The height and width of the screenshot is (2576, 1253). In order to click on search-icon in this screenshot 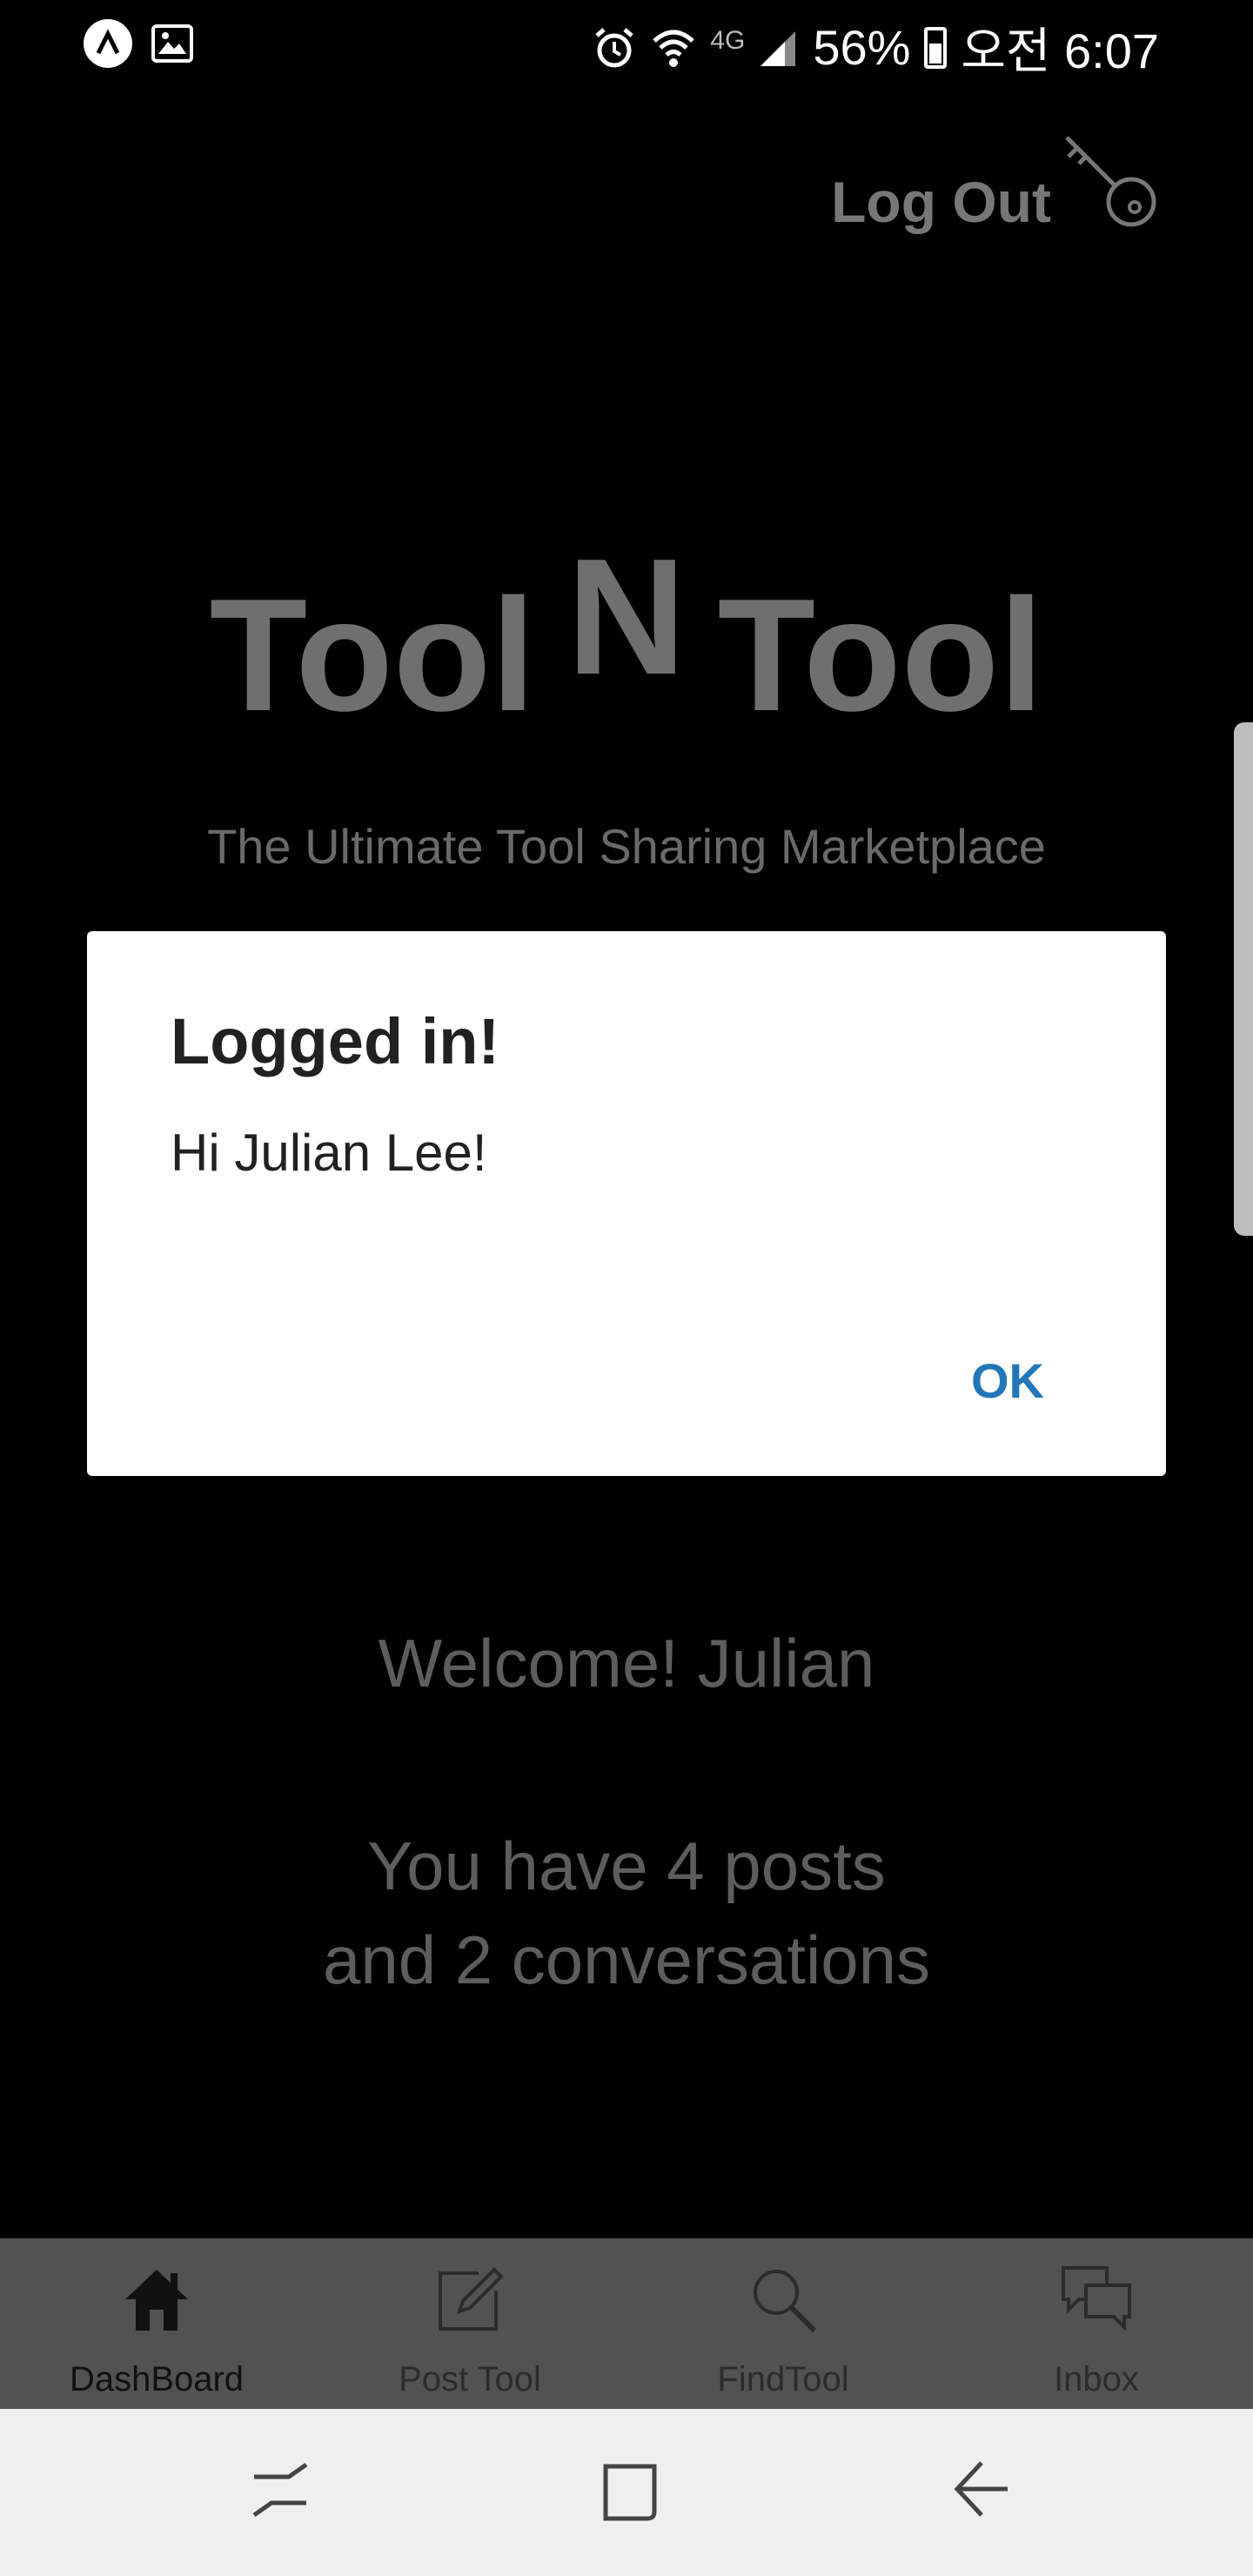, I will do `click(785, 2301)`.